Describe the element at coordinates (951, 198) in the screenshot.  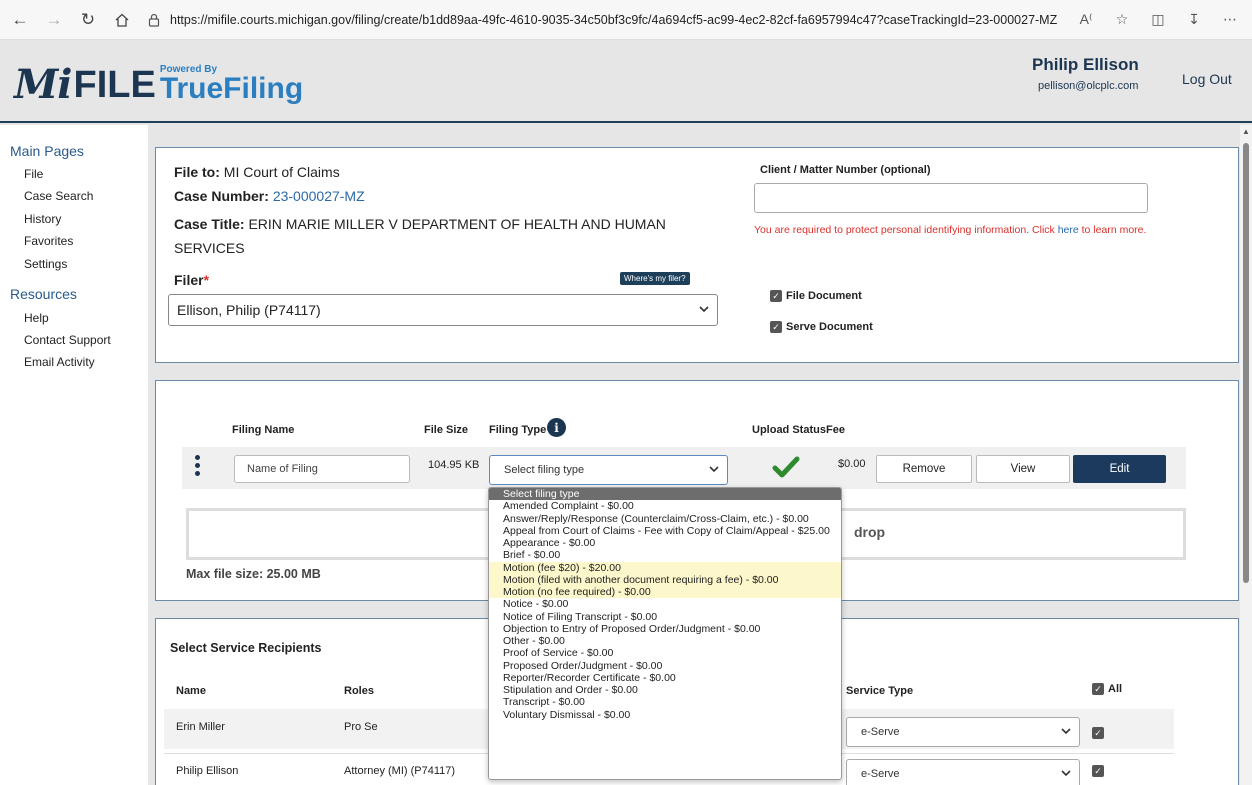
I see `client-matter-input` at that location.